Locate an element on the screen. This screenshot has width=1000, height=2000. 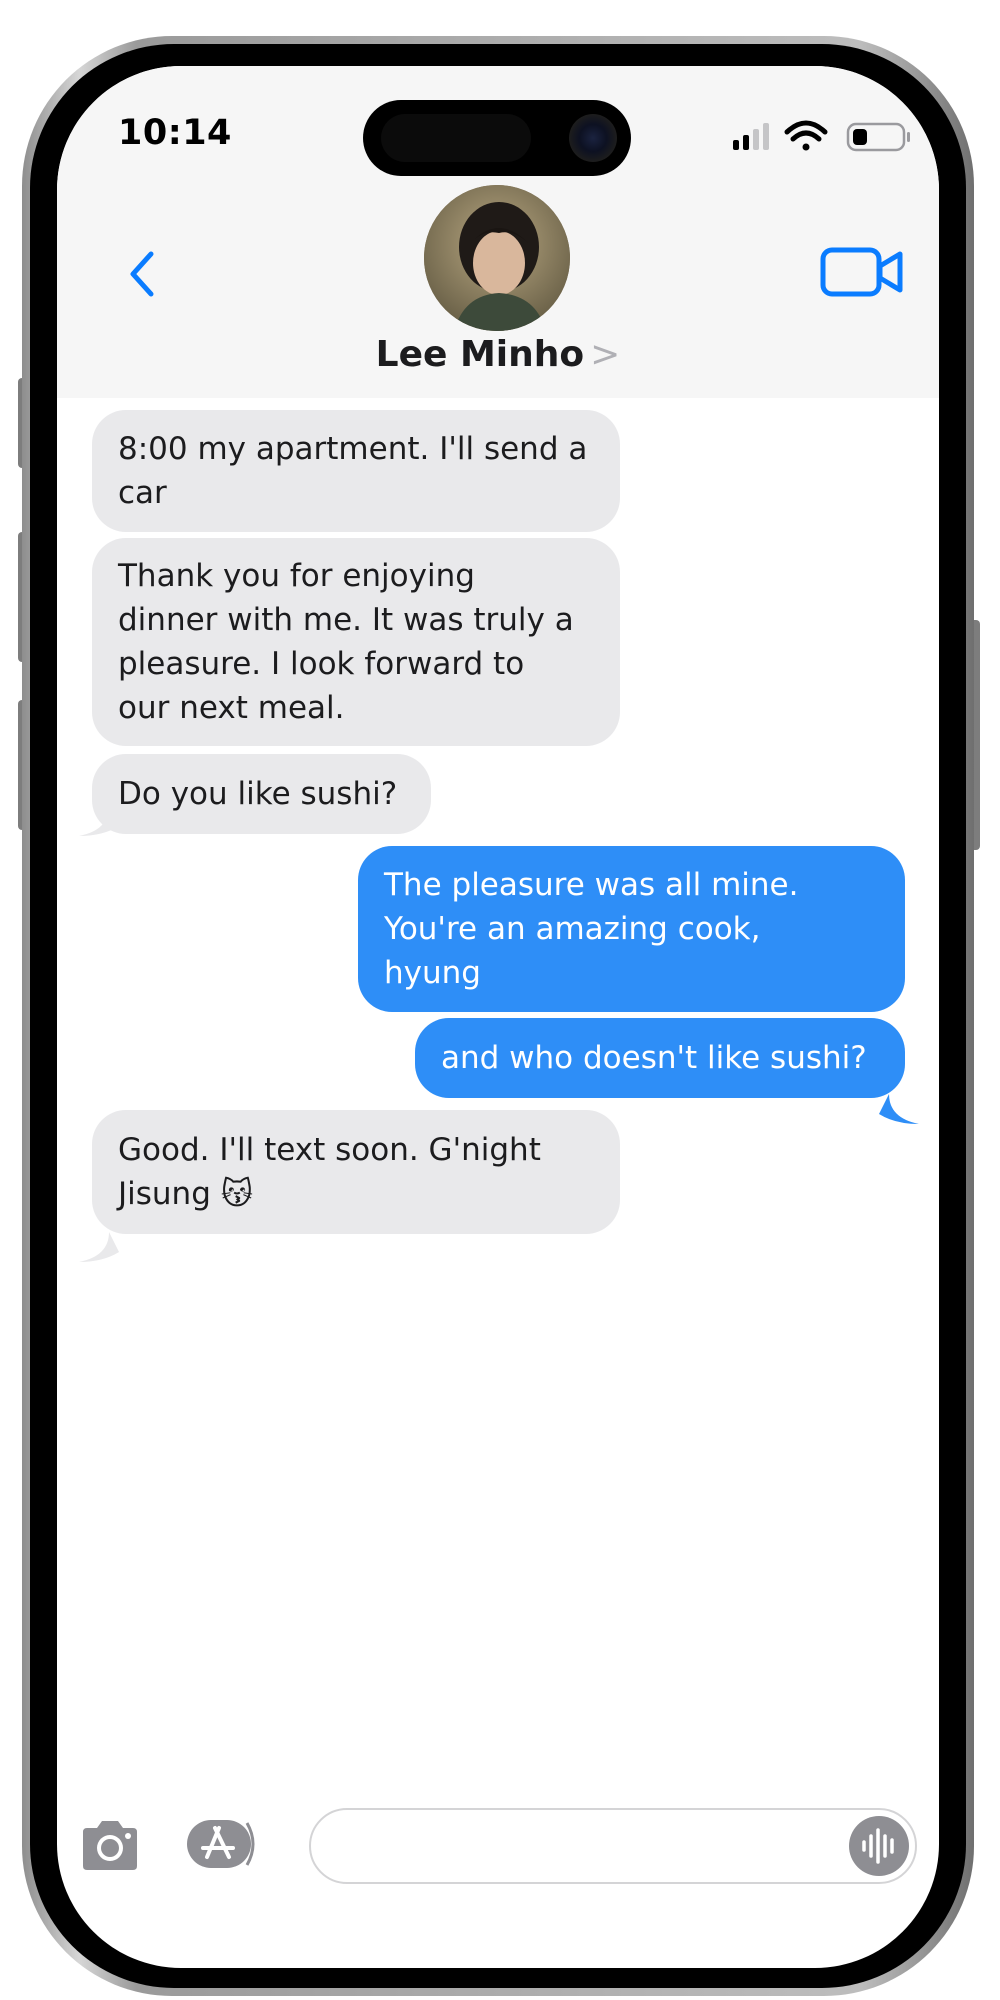
message-bubble-incoming: 8:00 my apartment. I'll send a car is located at coordinates (356, 471).